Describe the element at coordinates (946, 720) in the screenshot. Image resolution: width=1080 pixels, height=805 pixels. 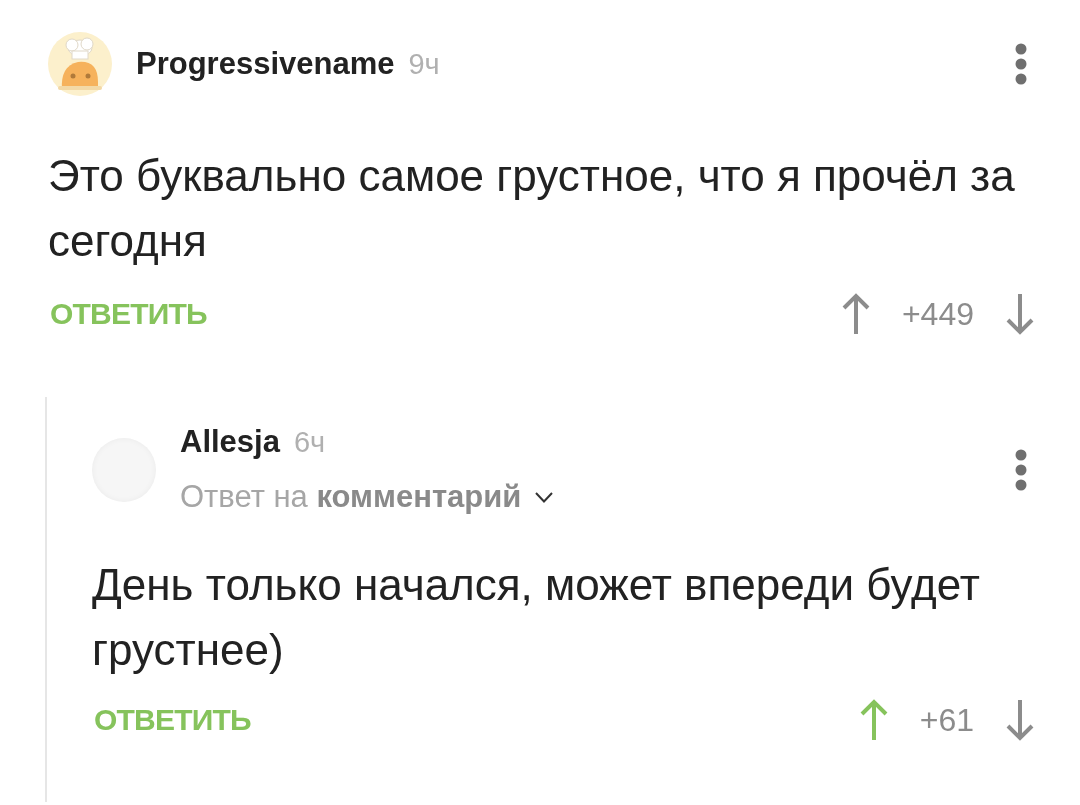
I see `rating-count: +61` at that location.